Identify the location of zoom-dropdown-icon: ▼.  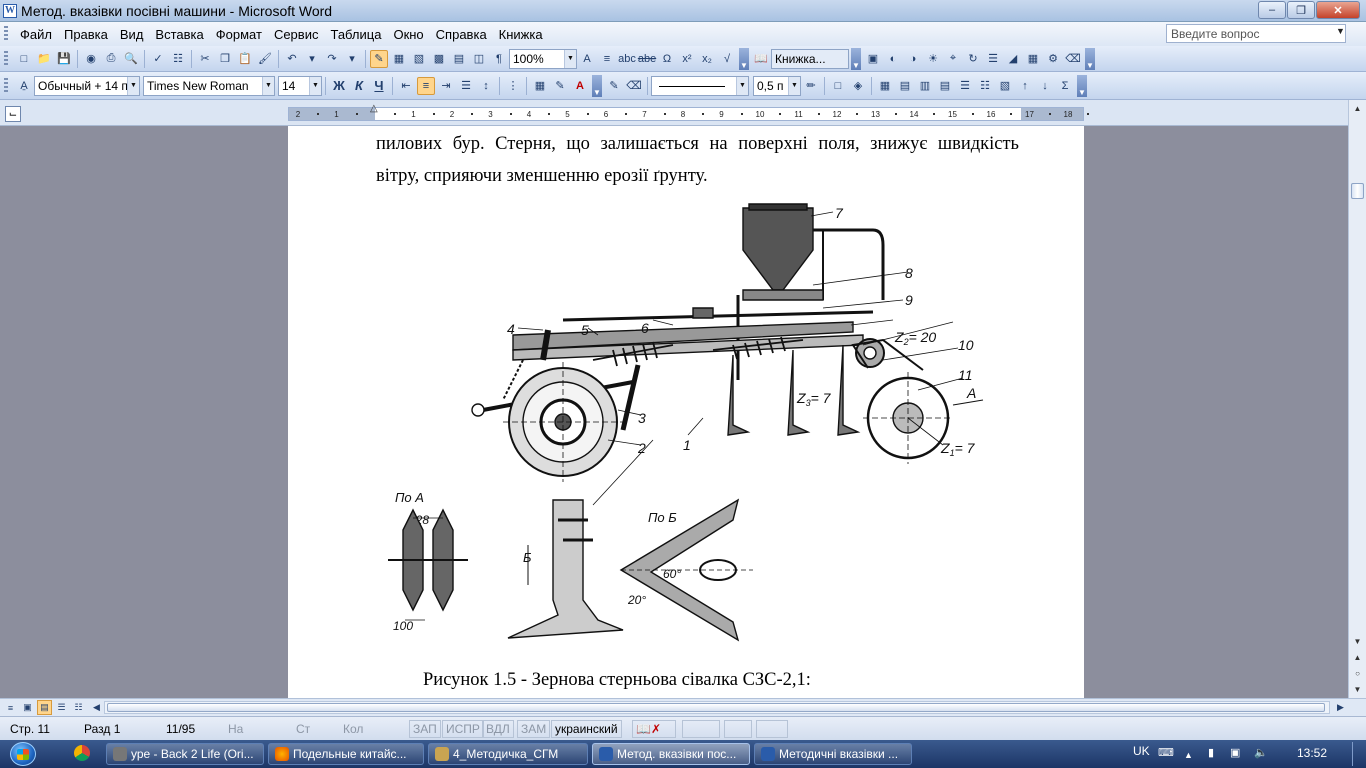
(570, 58).